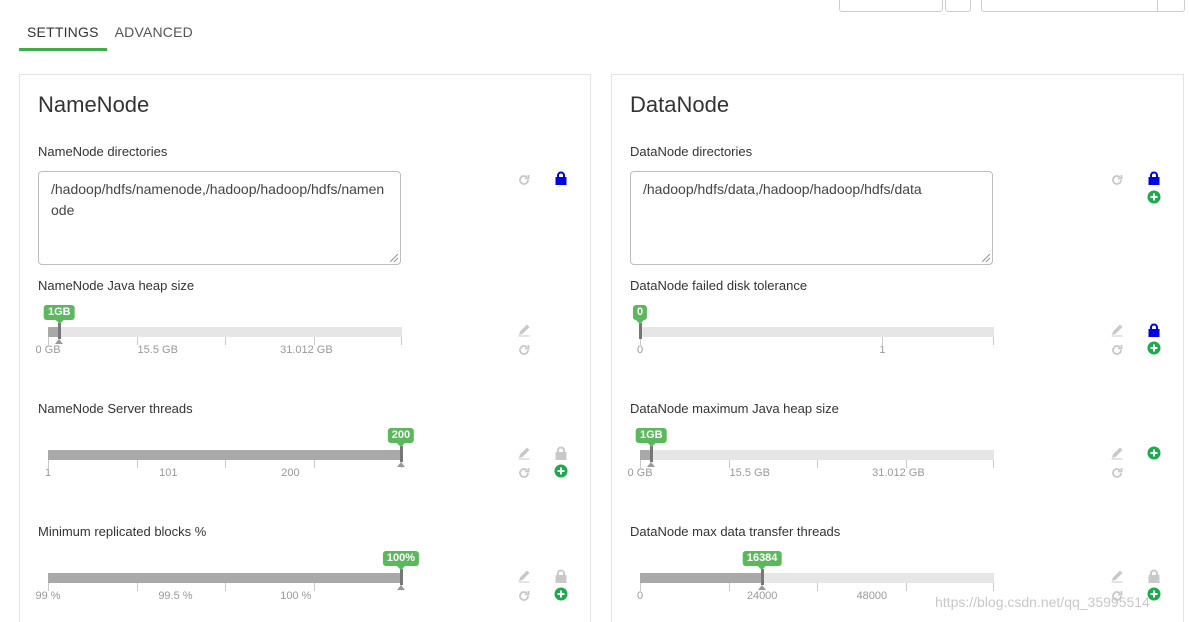 The height and width of the screenshot is (622, 1189). What do you see at coordinates (958, 6) in the screenshot?
I see `config-group-caret-button` at bounding box center [958, 6].